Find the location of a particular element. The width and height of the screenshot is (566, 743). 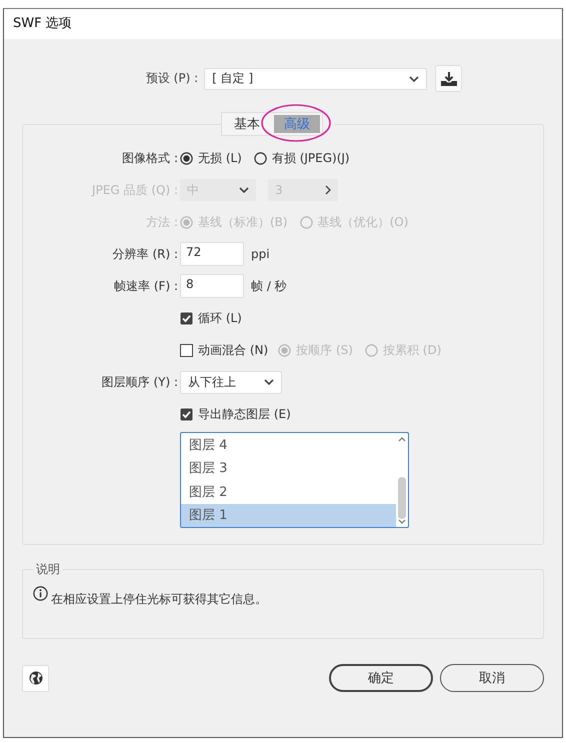

field-label: JPEG 品质 (Q) : is located at coordinates (135, 189).